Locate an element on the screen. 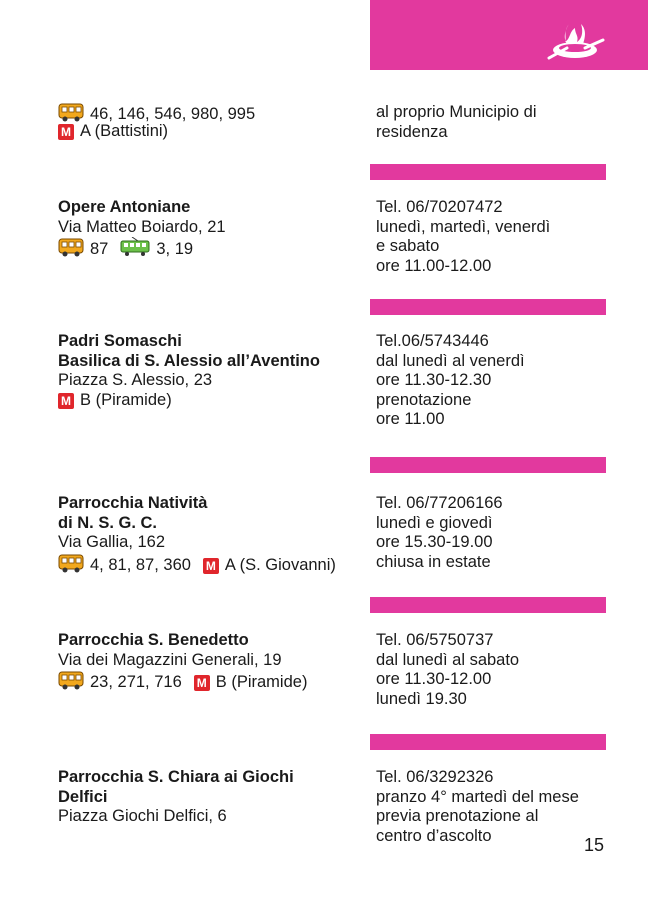 The width and height of the screenshot is (648, 900). transport-line: 4, 81, 87, 360 M A (S. Giovanni) is located at coordinates (197, 563).